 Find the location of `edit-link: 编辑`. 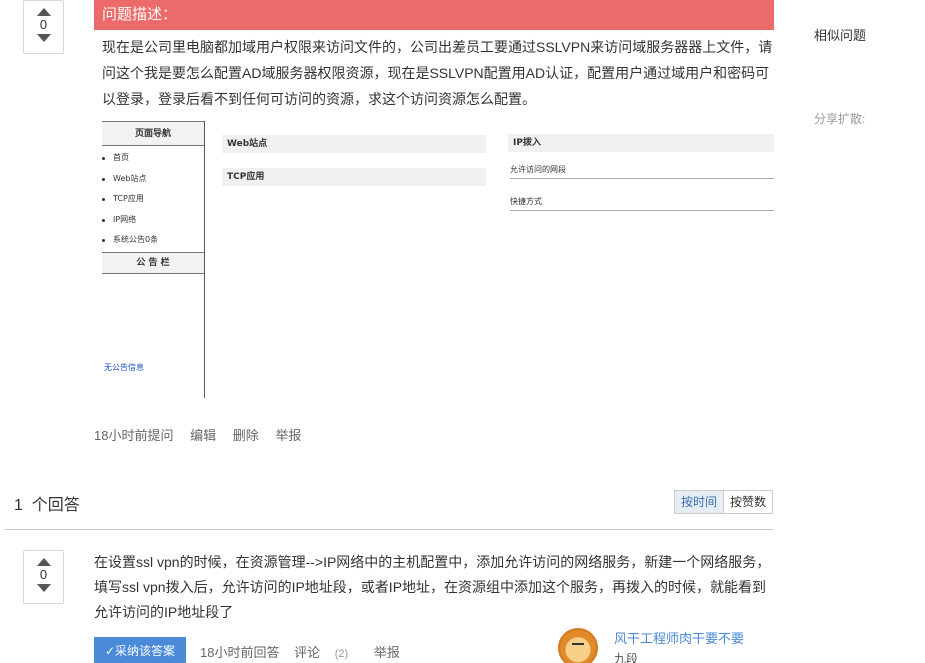

edit-link: 编辑 is located at coordinates (203, 435).